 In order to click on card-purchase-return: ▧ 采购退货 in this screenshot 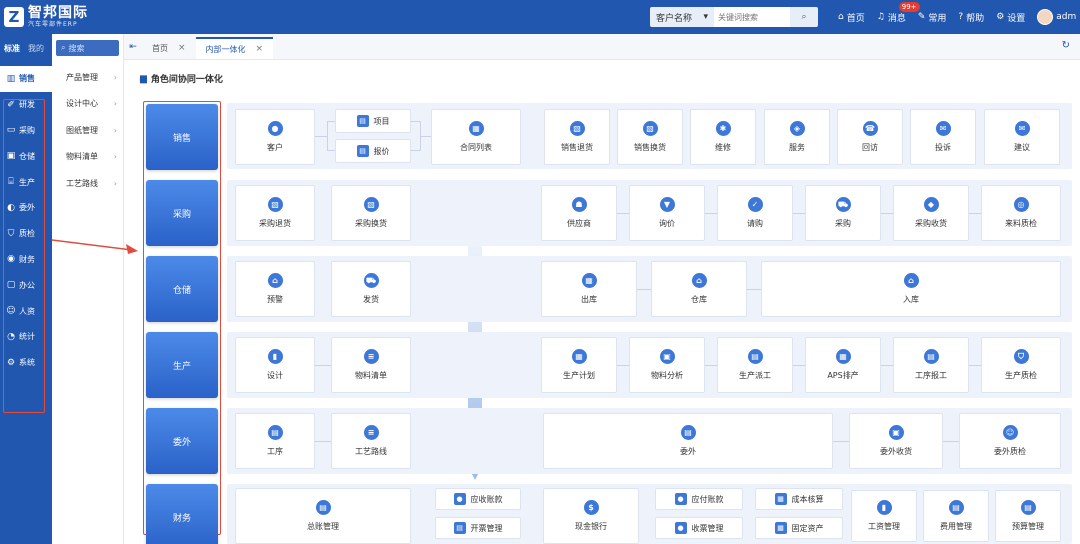, I will do `click(275, 213)`.